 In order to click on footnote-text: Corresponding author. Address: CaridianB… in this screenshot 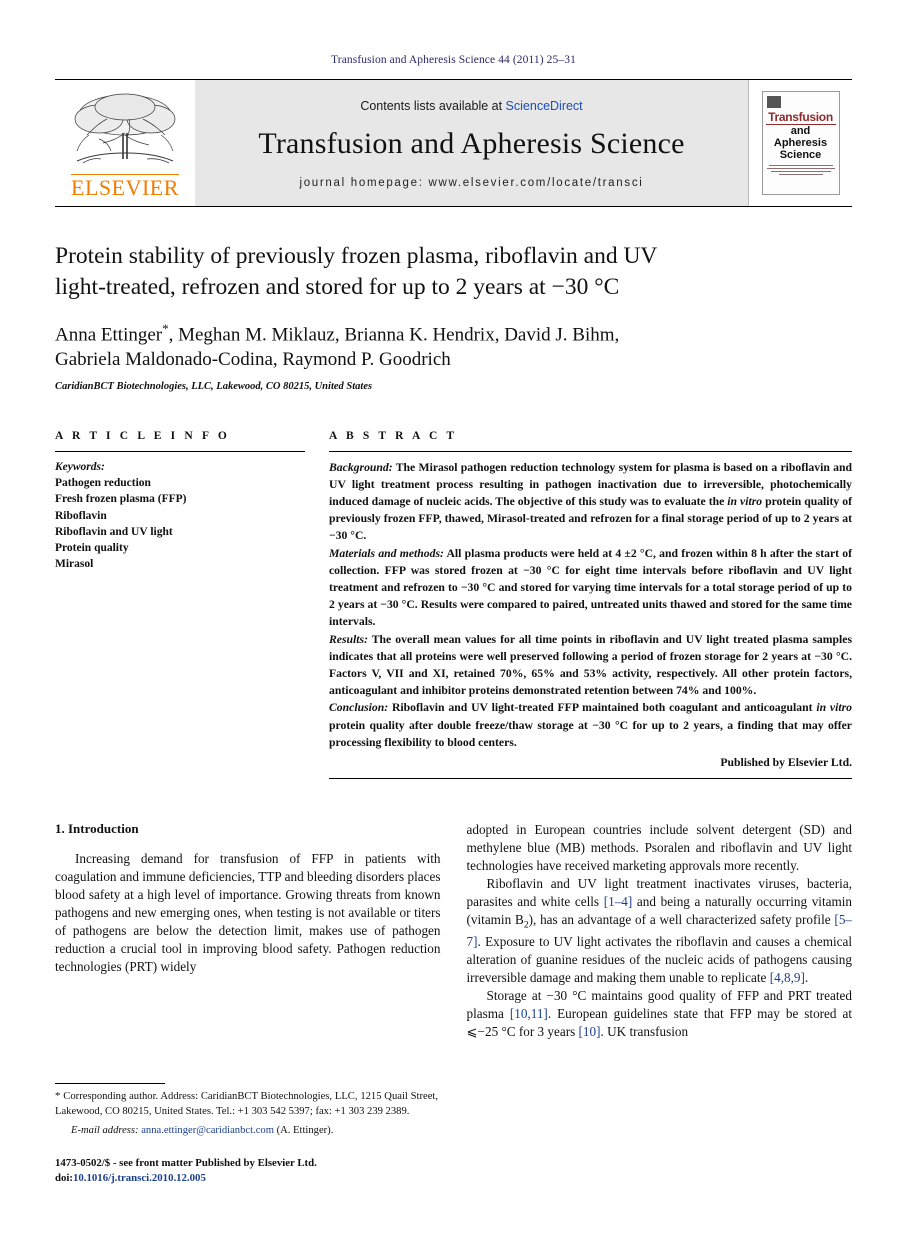, I will do `click(246, 1103)`.